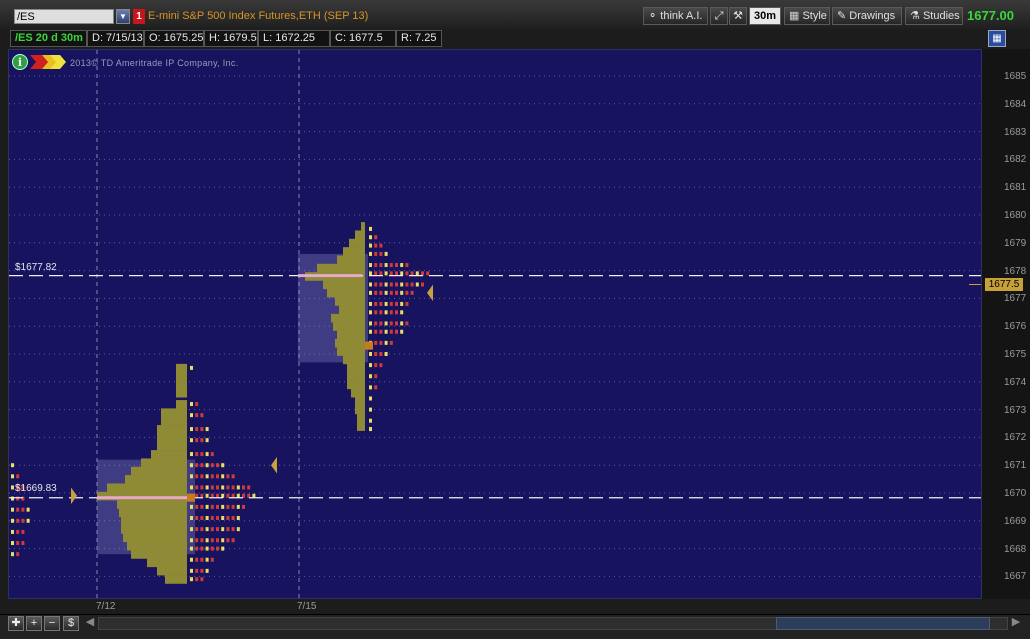 The height and width of the screenshot is (639, 1030). What do you see at coordinates (807, 16) in the screenshot?
I see `style-button: ▦ Style` at bounding box center [807, 16].